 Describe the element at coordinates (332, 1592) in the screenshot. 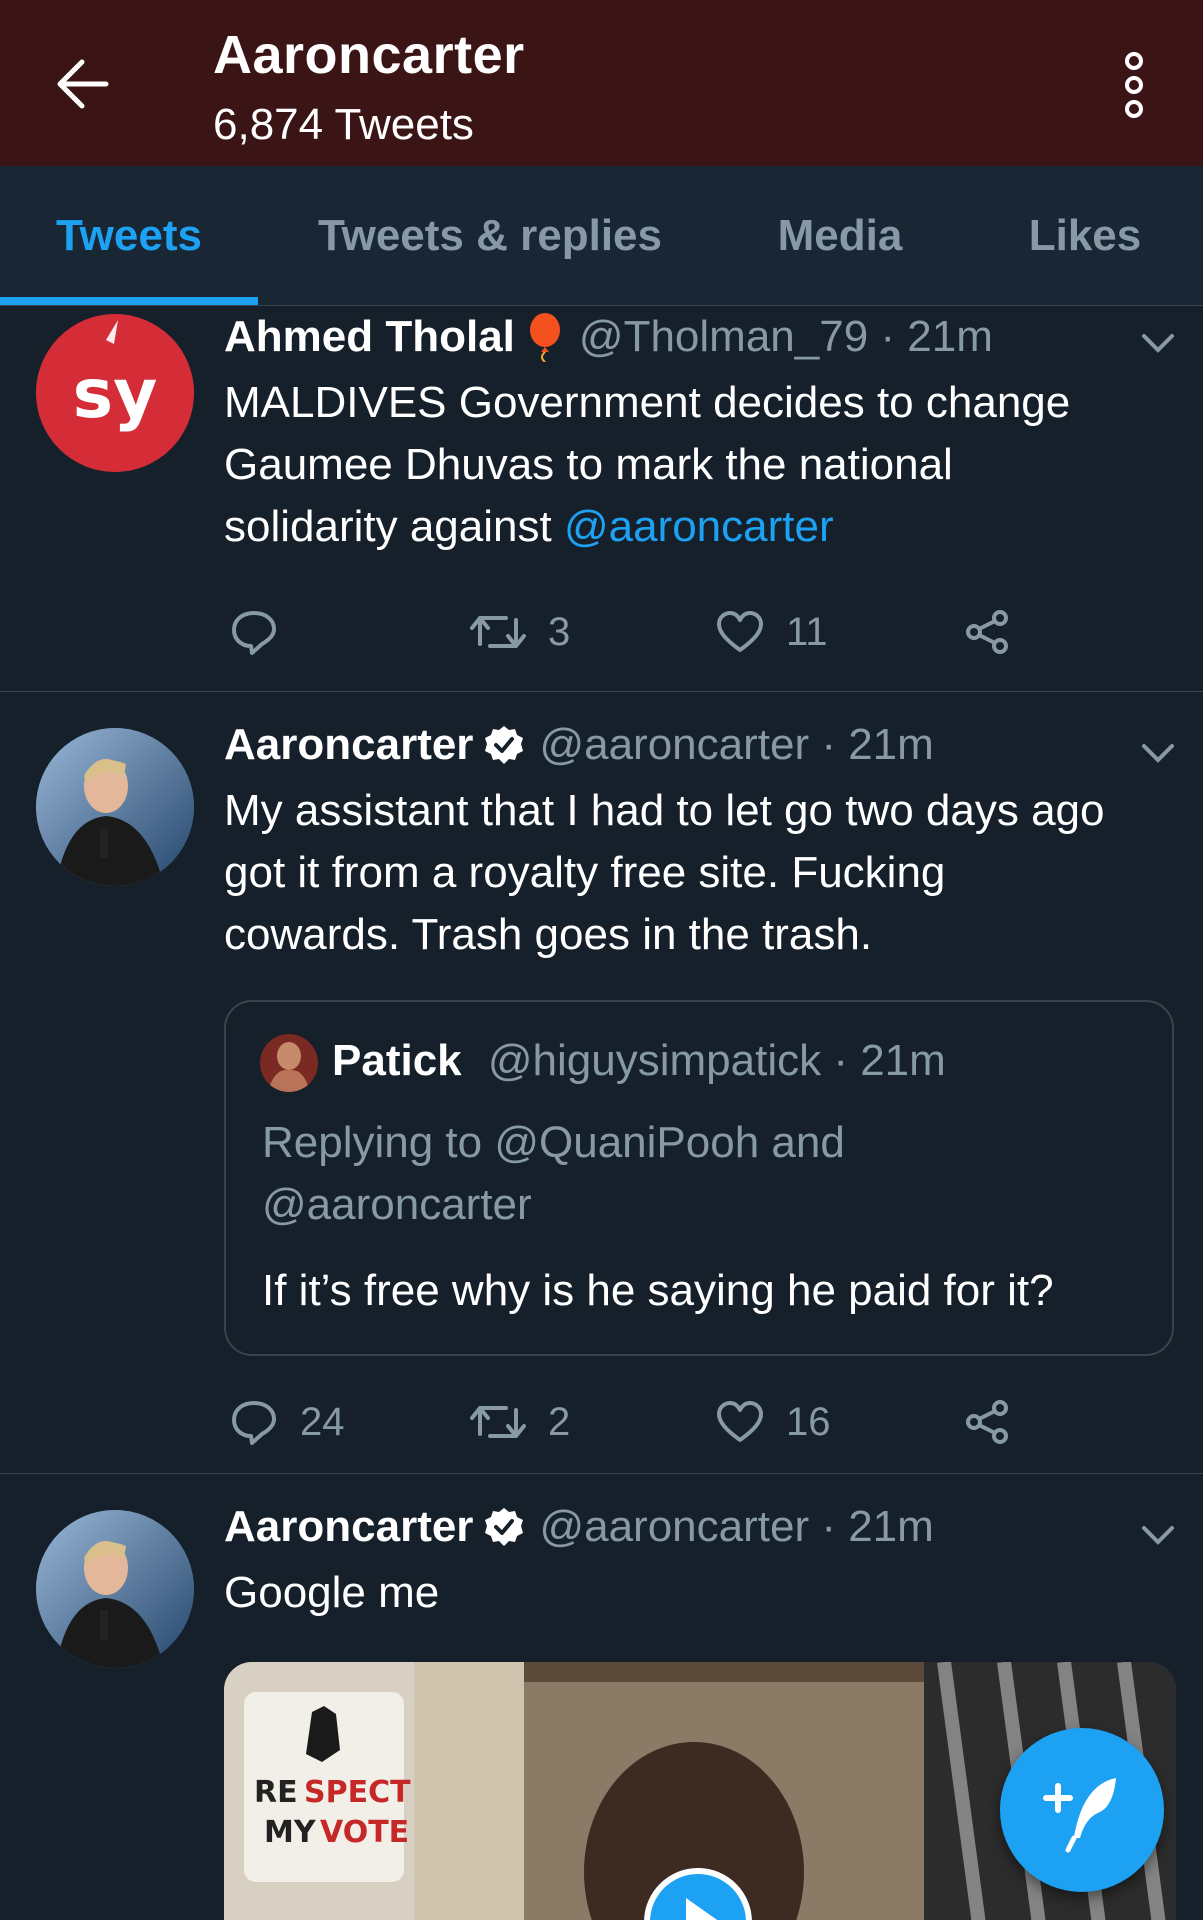

I see `tweet-text: Google me` at that location.